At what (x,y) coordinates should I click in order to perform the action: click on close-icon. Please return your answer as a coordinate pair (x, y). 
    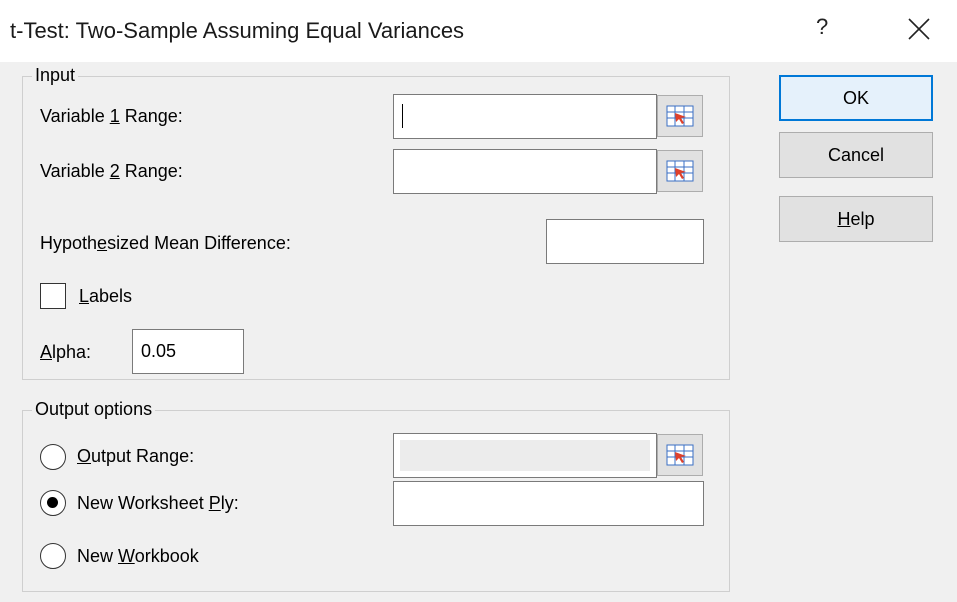
    Looking at the image, I should click on (919, 29).